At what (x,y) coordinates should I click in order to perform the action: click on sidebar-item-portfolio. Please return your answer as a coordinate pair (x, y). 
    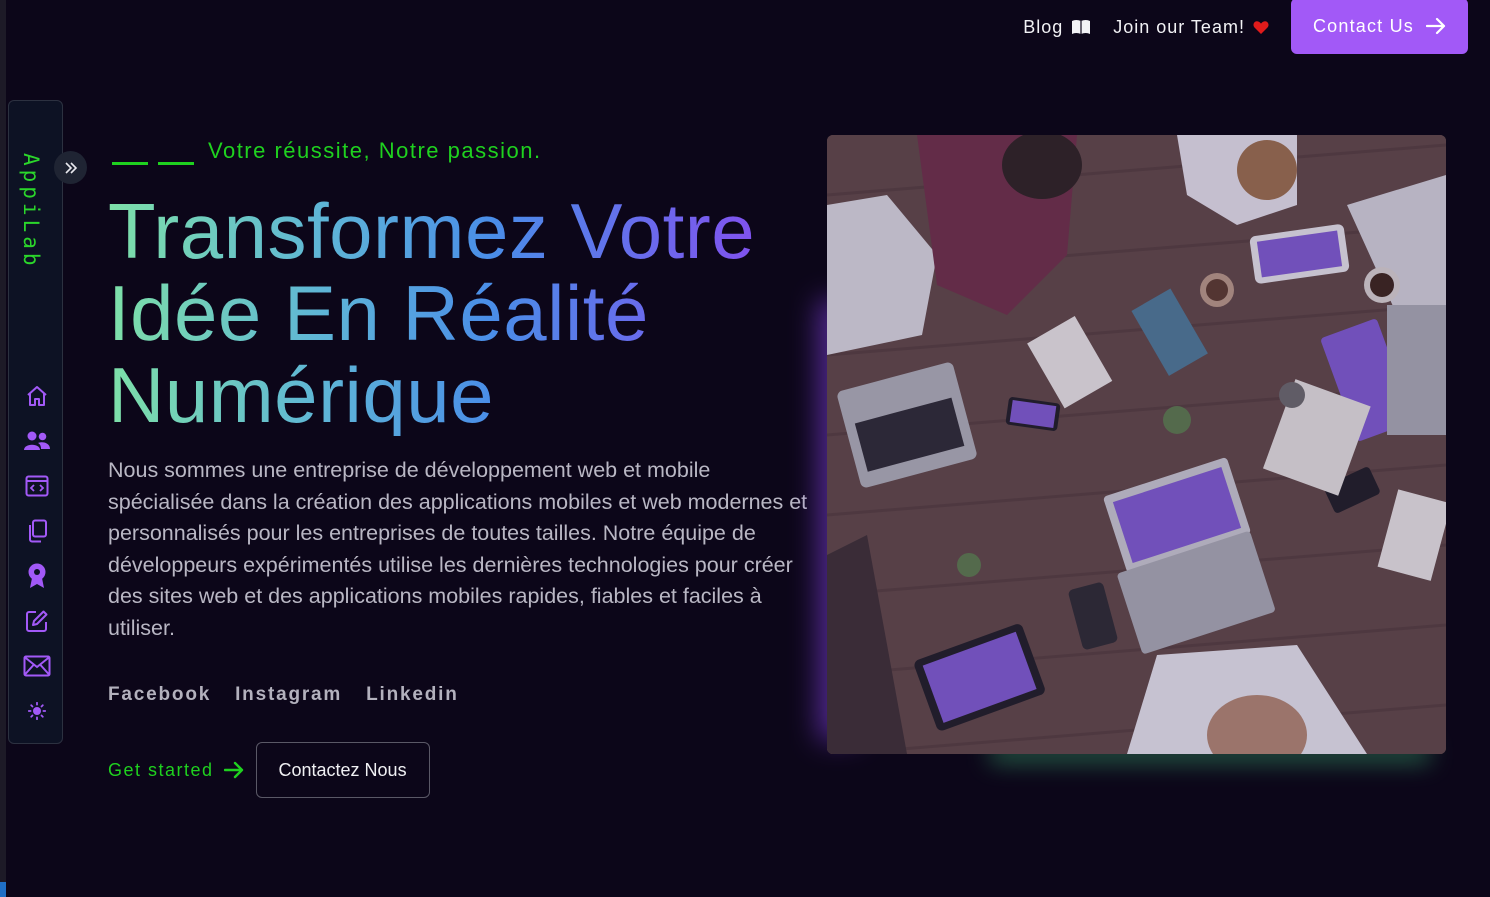
    Looking at the image, I should click on (37, 530).